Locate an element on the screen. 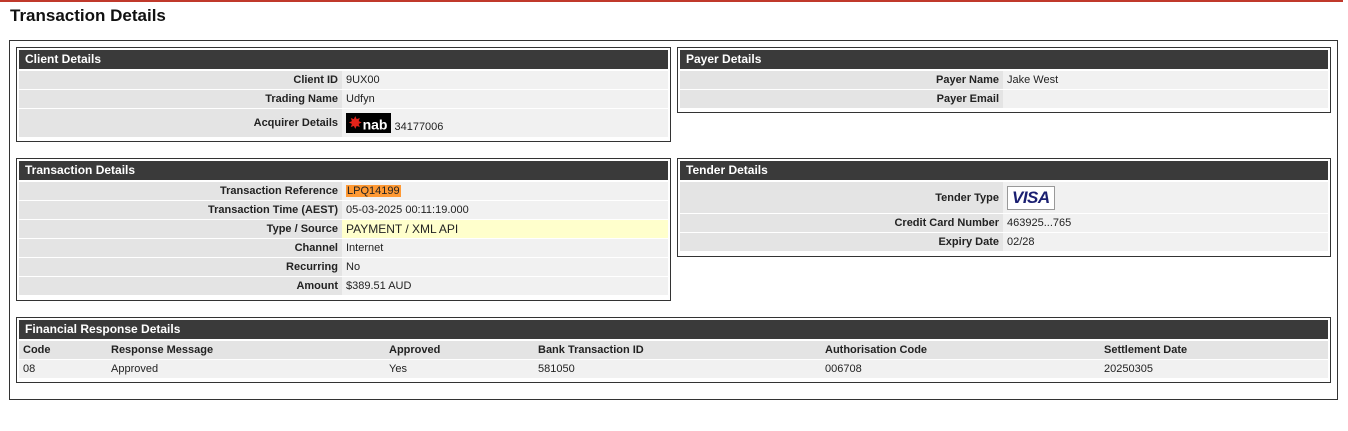 This screenshot has width=1348, height=431. column-header-bank-transaction-id: Bank Transaction ID is located at coordinates (677, 350).